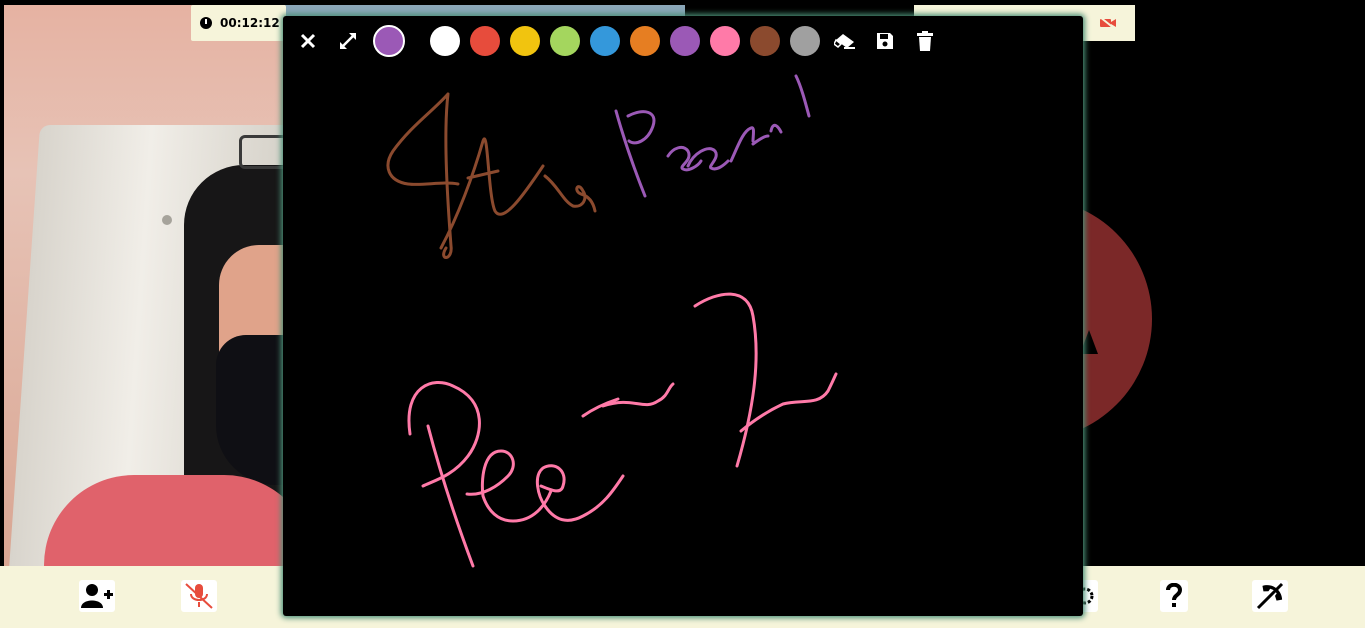  I want to click on clear-button, so click(925, 41).